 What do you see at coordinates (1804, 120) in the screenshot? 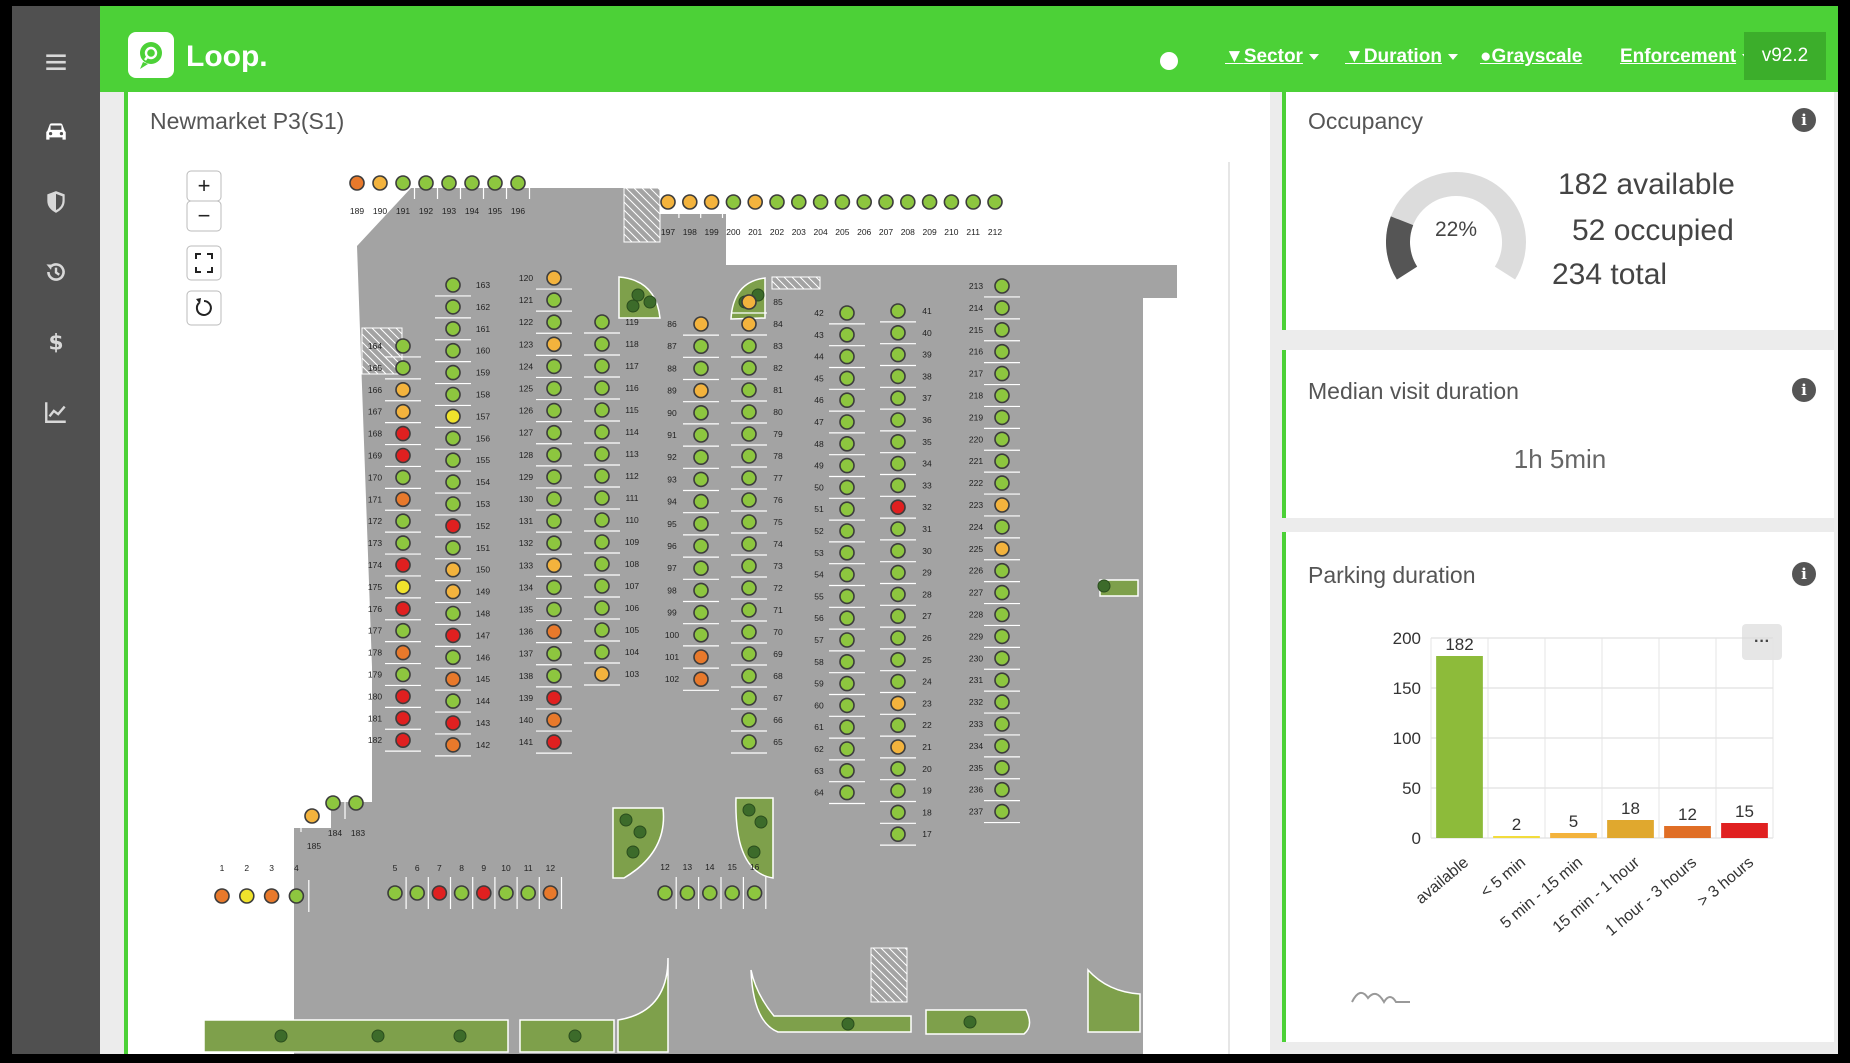
I see `info-icon: i` at bounding box center [1804, 120].